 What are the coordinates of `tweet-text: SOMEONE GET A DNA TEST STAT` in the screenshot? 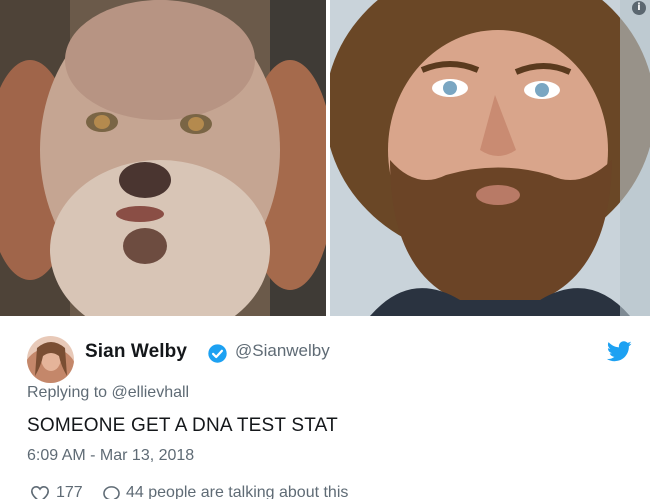 It's located at (182, 425).